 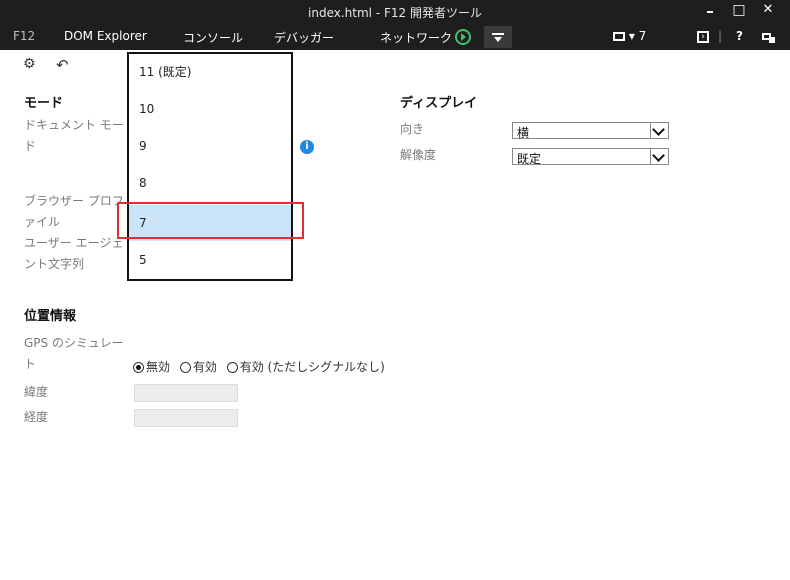 What do you see at coordinates (703, 35) in the screenshot?
I see `console-prompt-icon: ›` at bounding box center [703, 35].